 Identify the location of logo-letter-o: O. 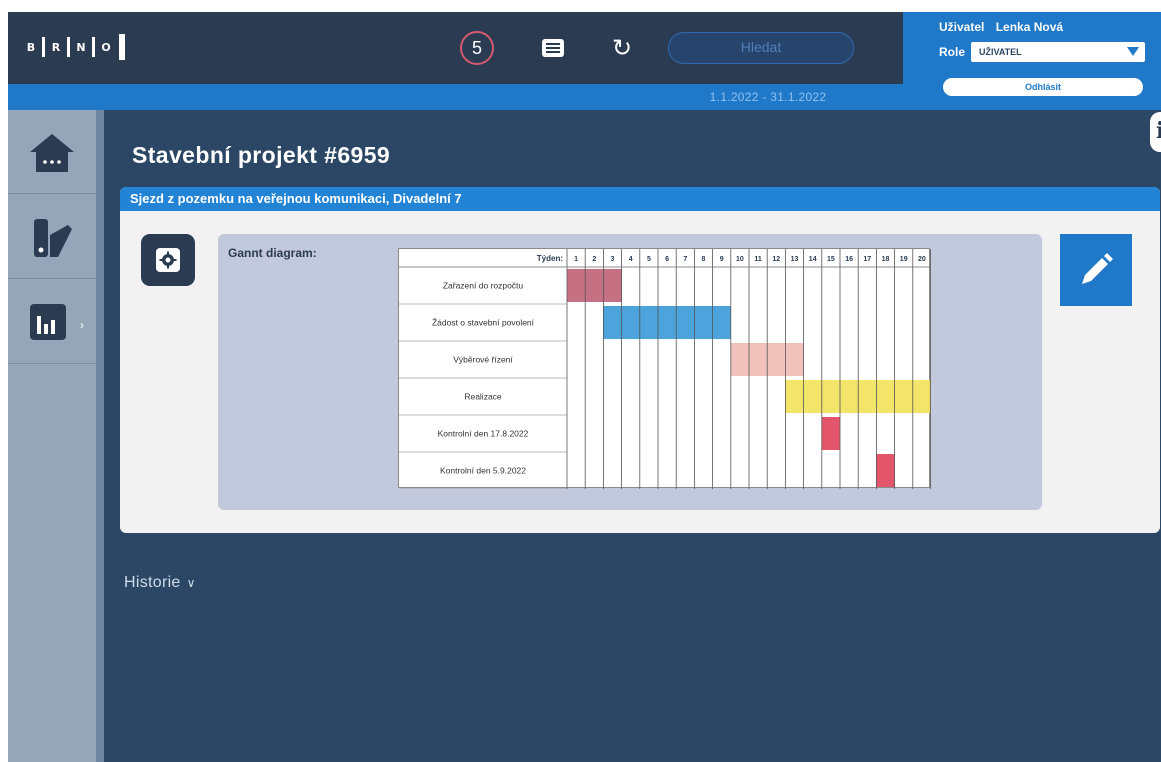
(106, 47).